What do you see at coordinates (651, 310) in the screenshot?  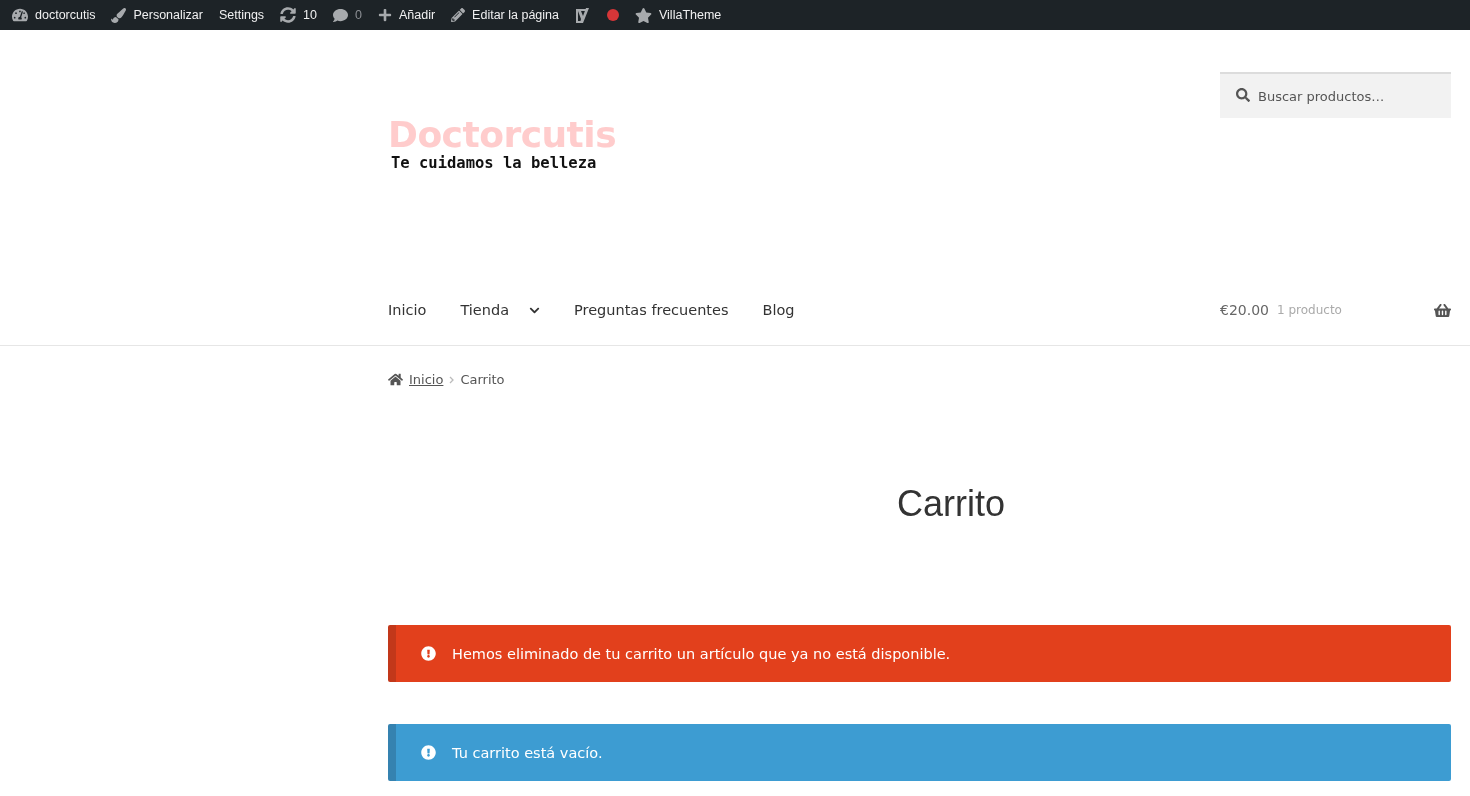 I see `nav-link: Preguntas frecuentes` at bounding box center [651, 310].